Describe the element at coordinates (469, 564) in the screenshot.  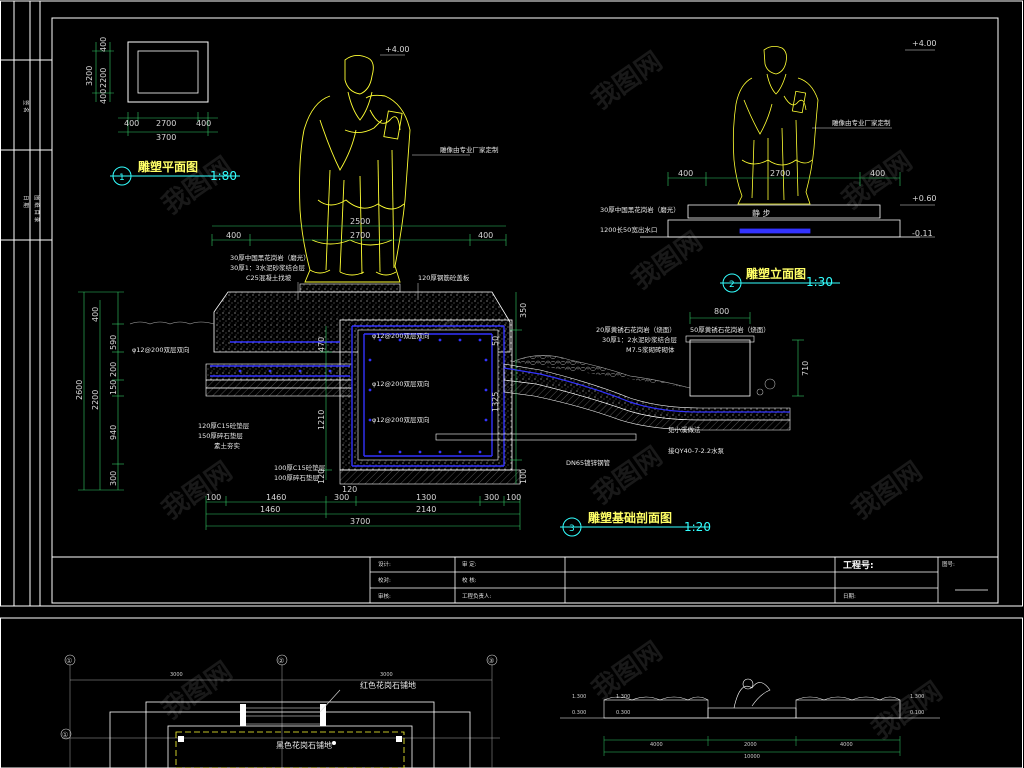
I see `tb-approve: 审 定:` at that location.